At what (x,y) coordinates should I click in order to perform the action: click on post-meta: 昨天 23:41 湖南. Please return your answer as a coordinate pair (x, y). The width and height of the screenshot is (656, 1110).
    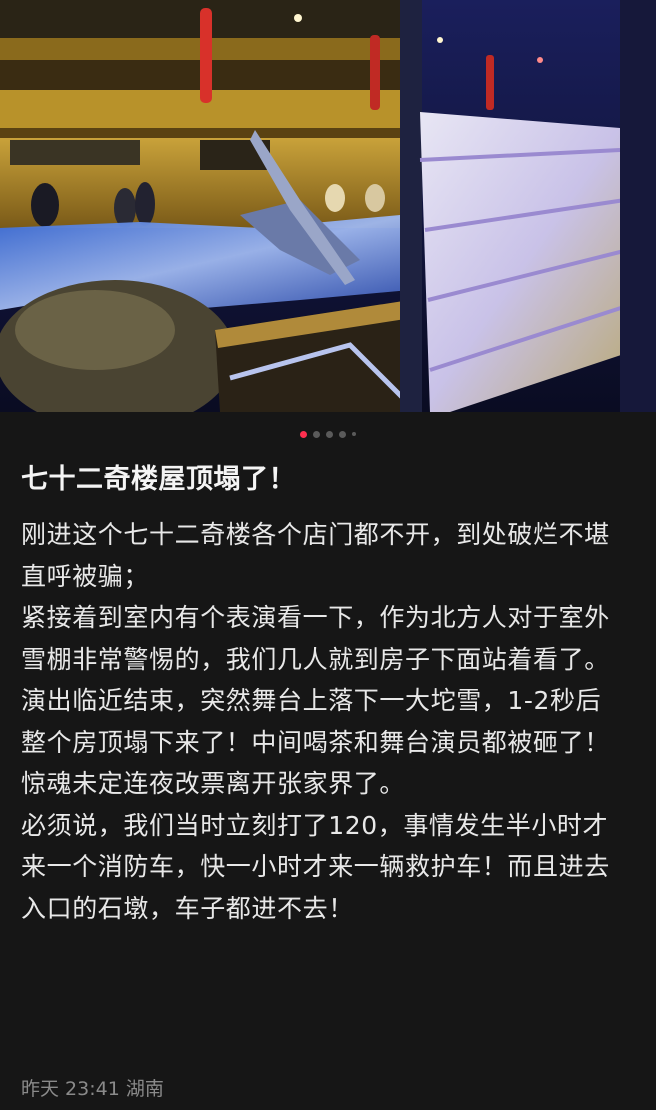
    Looking at the image, I should click on (92, 1089).